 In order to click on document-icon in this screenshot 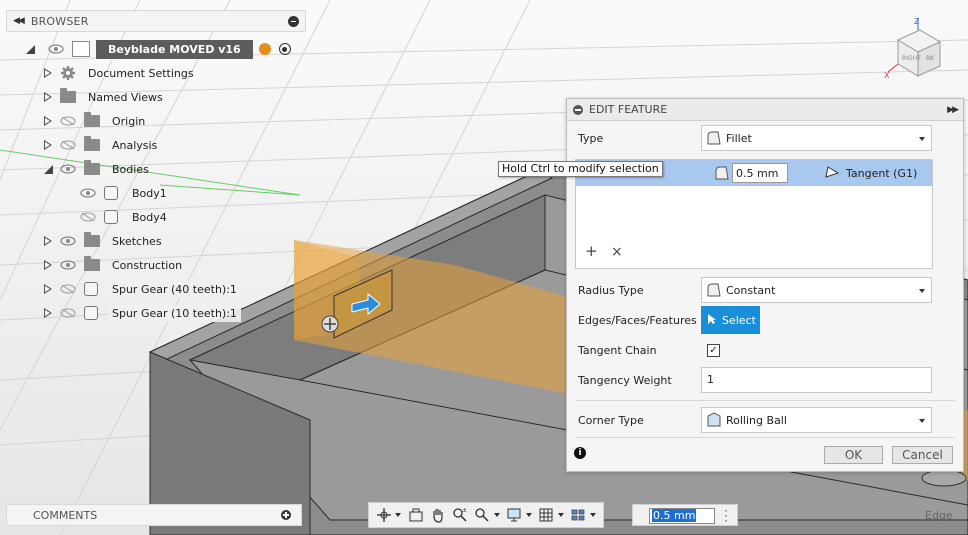, I will do `click(81, 49)`.